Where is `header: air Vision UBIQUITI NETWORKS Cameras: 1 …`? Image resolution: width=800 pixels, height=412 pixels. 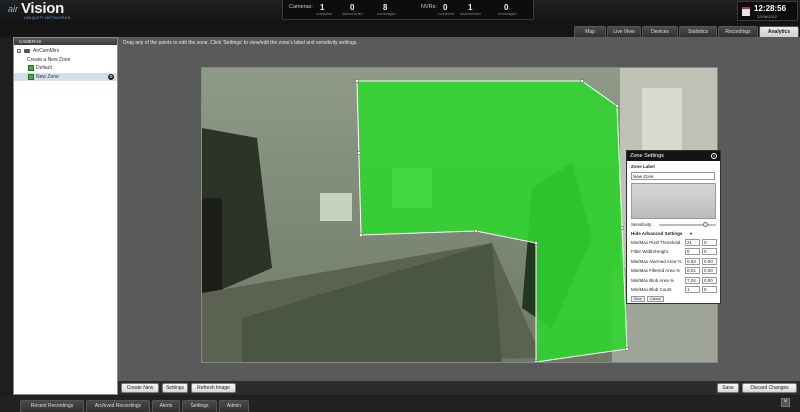 header: air Vision UBIQUITI NETWORKS Cameras: 1 … is located at coordinates (400, 11).